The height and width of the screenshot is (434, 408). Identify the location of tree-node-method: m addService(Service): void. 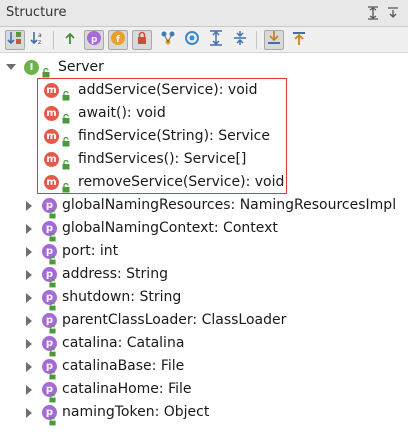
(204, 90).